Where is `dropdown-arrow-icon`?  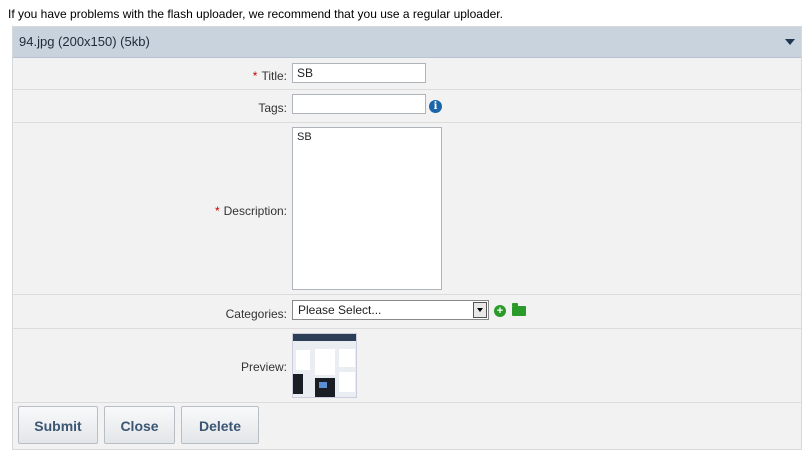
dropdown-arrow-icon is located at coordinates (480, 310).